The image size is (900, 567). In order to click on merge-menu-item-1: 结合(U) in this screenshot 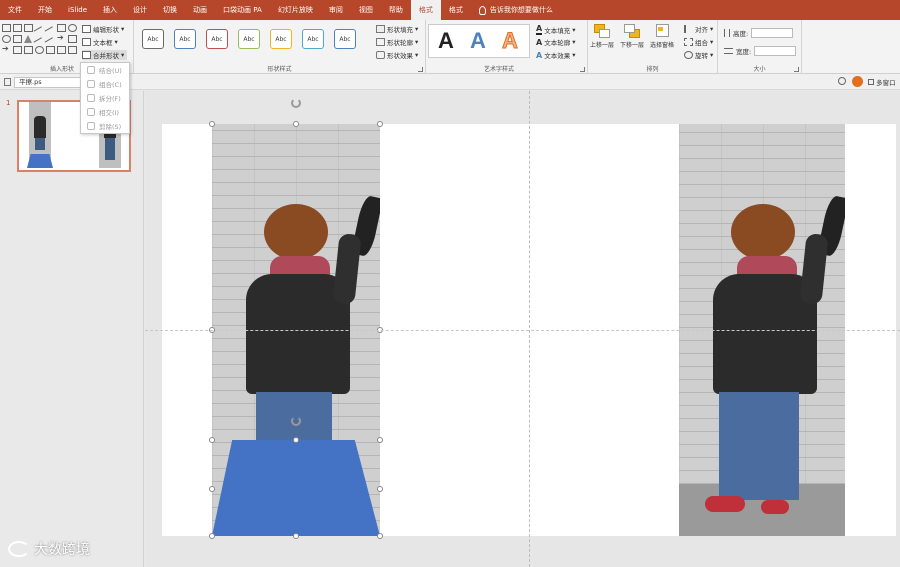, I will do `click(105, 70)`.